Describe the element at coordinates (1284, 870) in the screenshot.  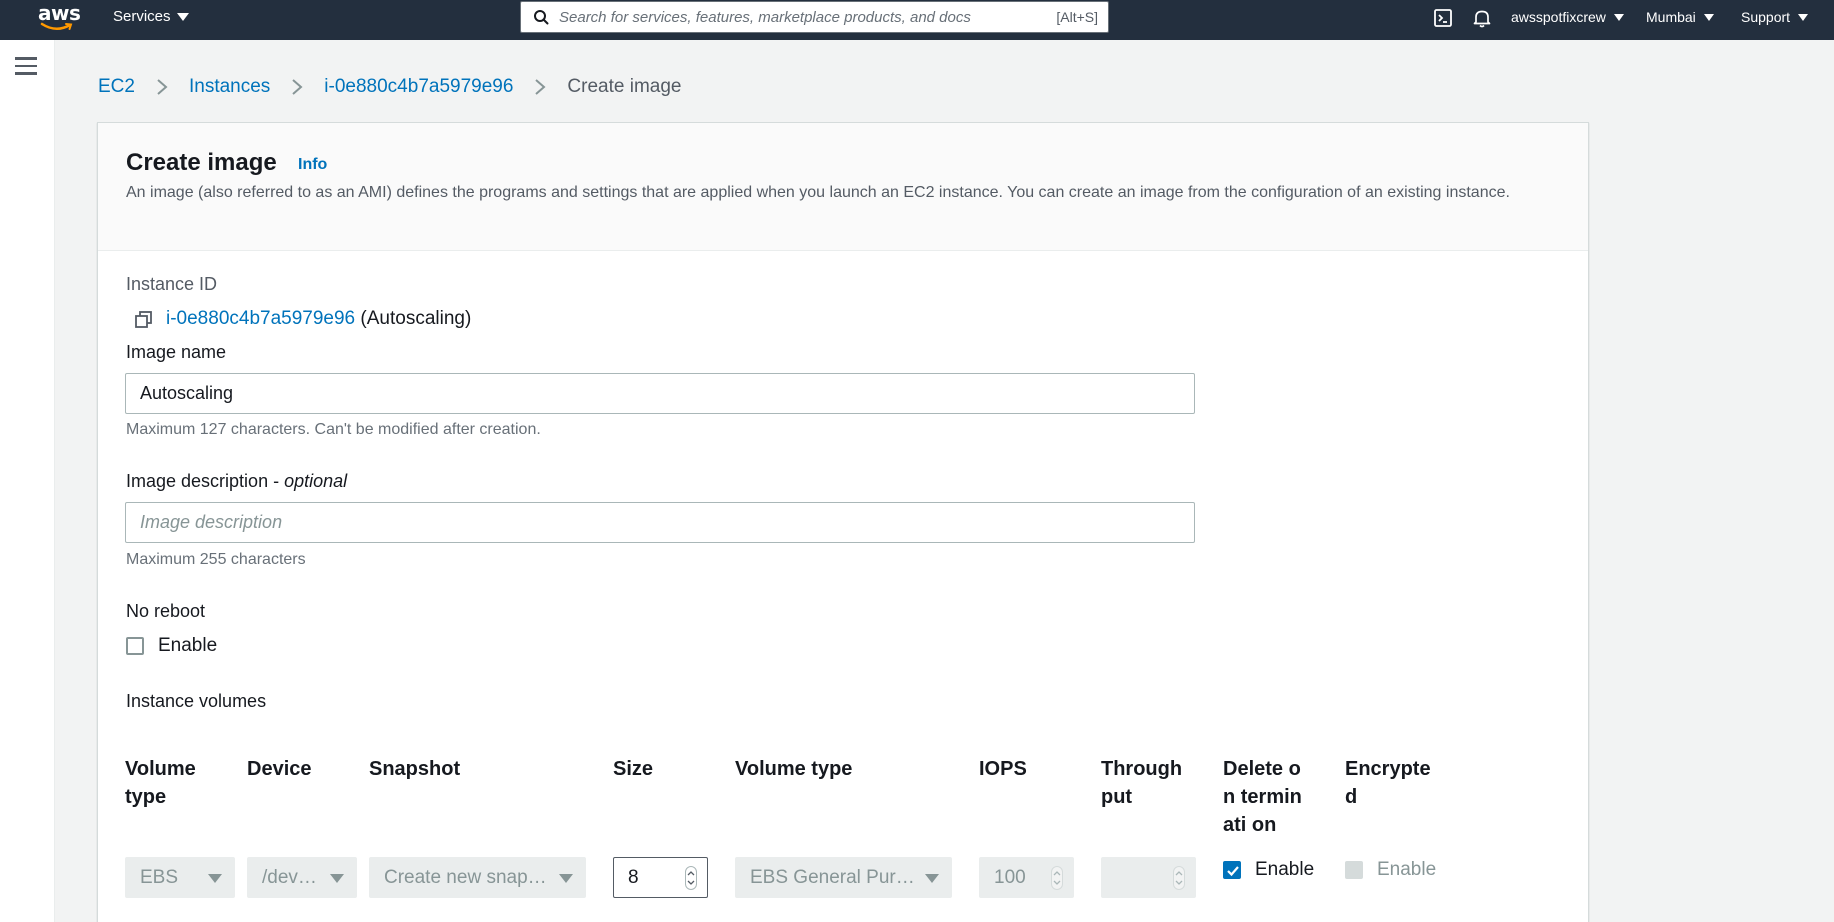
I see `delete-on-termination-label: Enable` at that location.